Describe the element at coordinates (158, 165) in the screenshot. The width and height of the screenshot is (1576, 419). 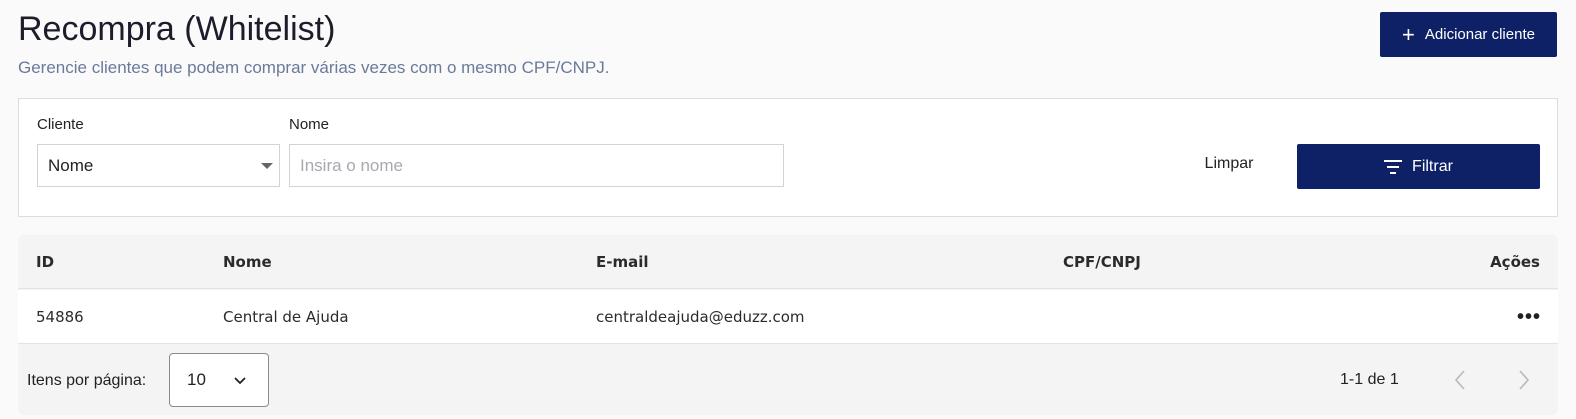
I see `client-filter-select: Nome` at that location.